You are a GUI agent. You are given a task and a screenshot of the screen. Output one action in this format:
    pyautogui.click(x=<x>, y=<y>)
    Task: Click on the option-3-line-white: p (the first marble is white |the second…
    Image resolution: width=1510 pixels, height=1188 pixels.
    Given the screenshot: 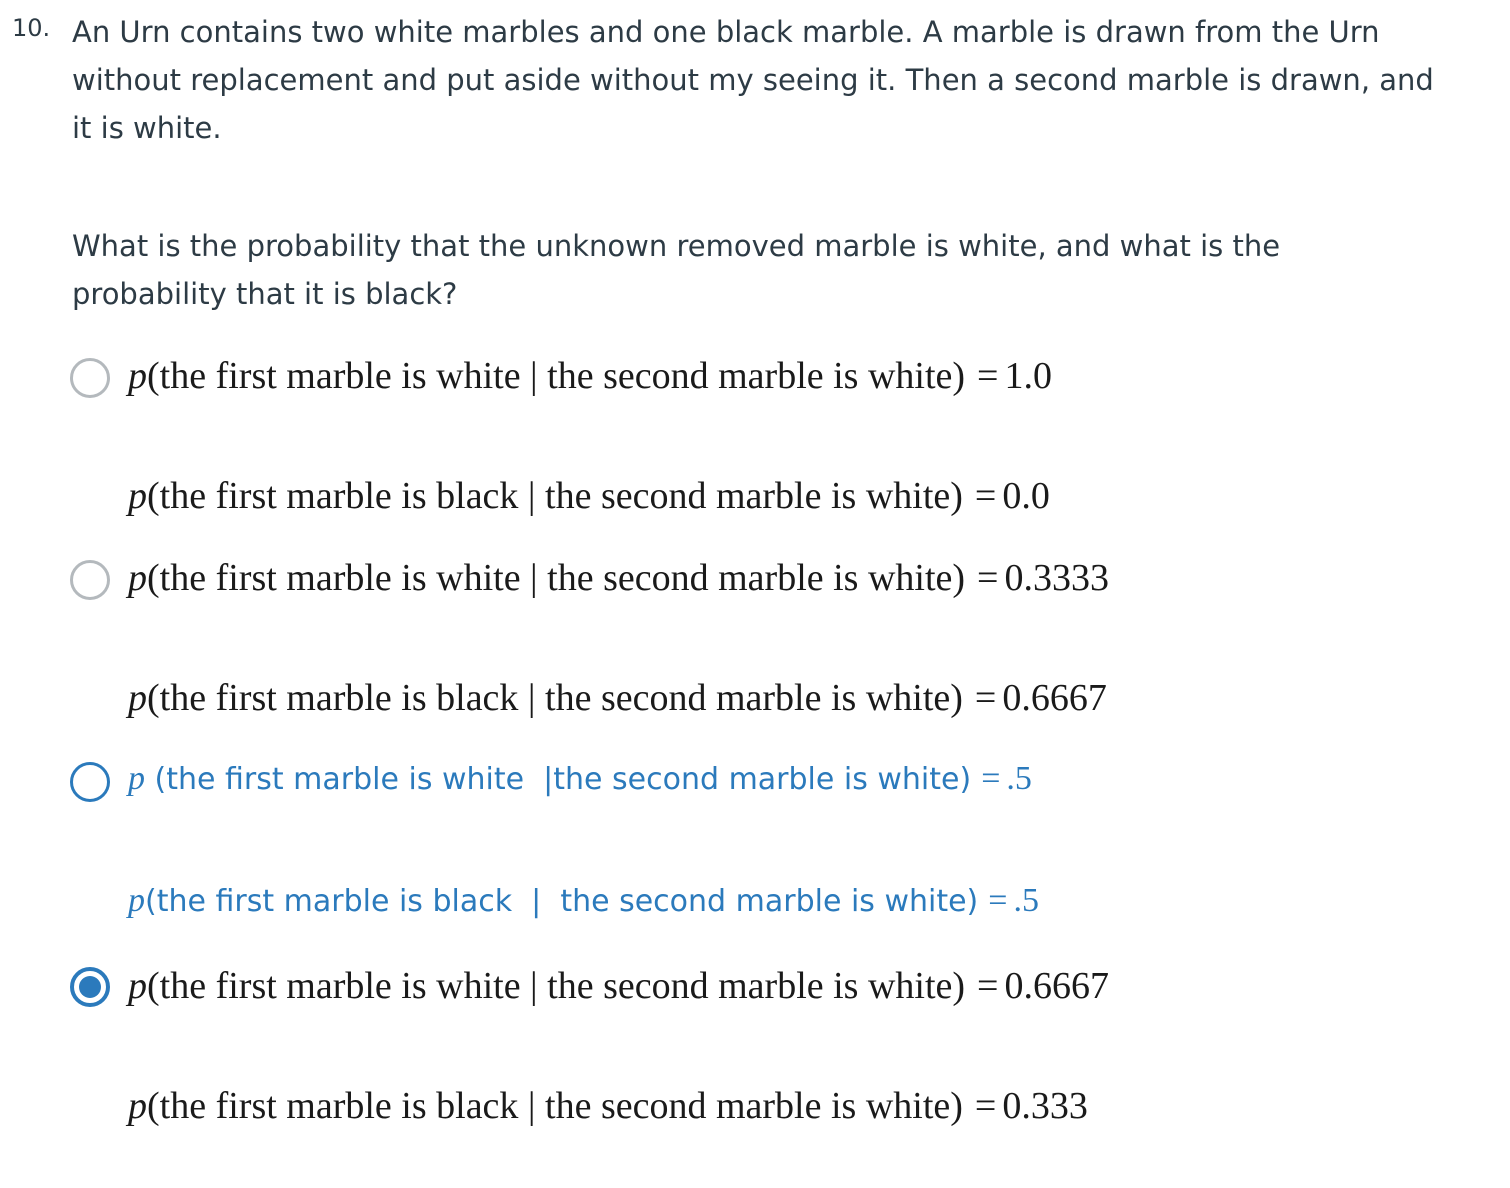 What is the action you would take?
    pyautogui.click(x=580, y=779)
    